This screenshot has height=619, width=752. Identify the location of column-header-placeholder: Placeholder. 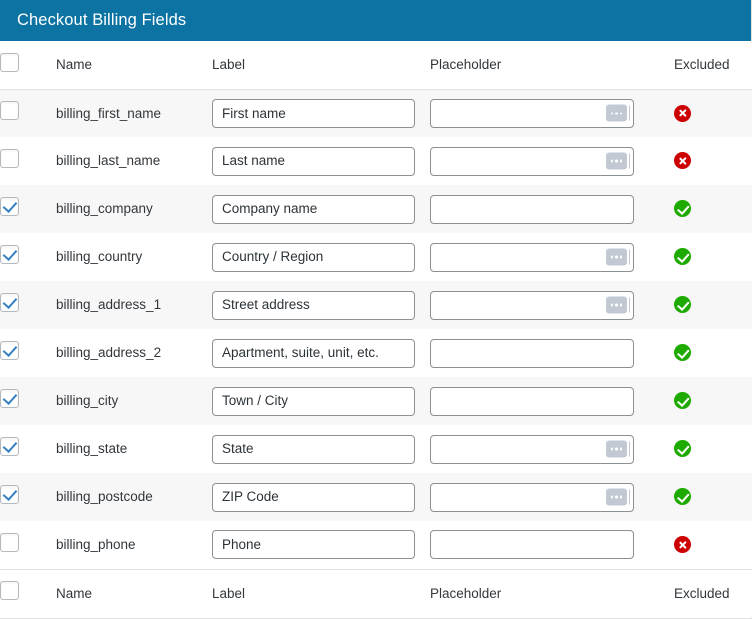
(552, 65).